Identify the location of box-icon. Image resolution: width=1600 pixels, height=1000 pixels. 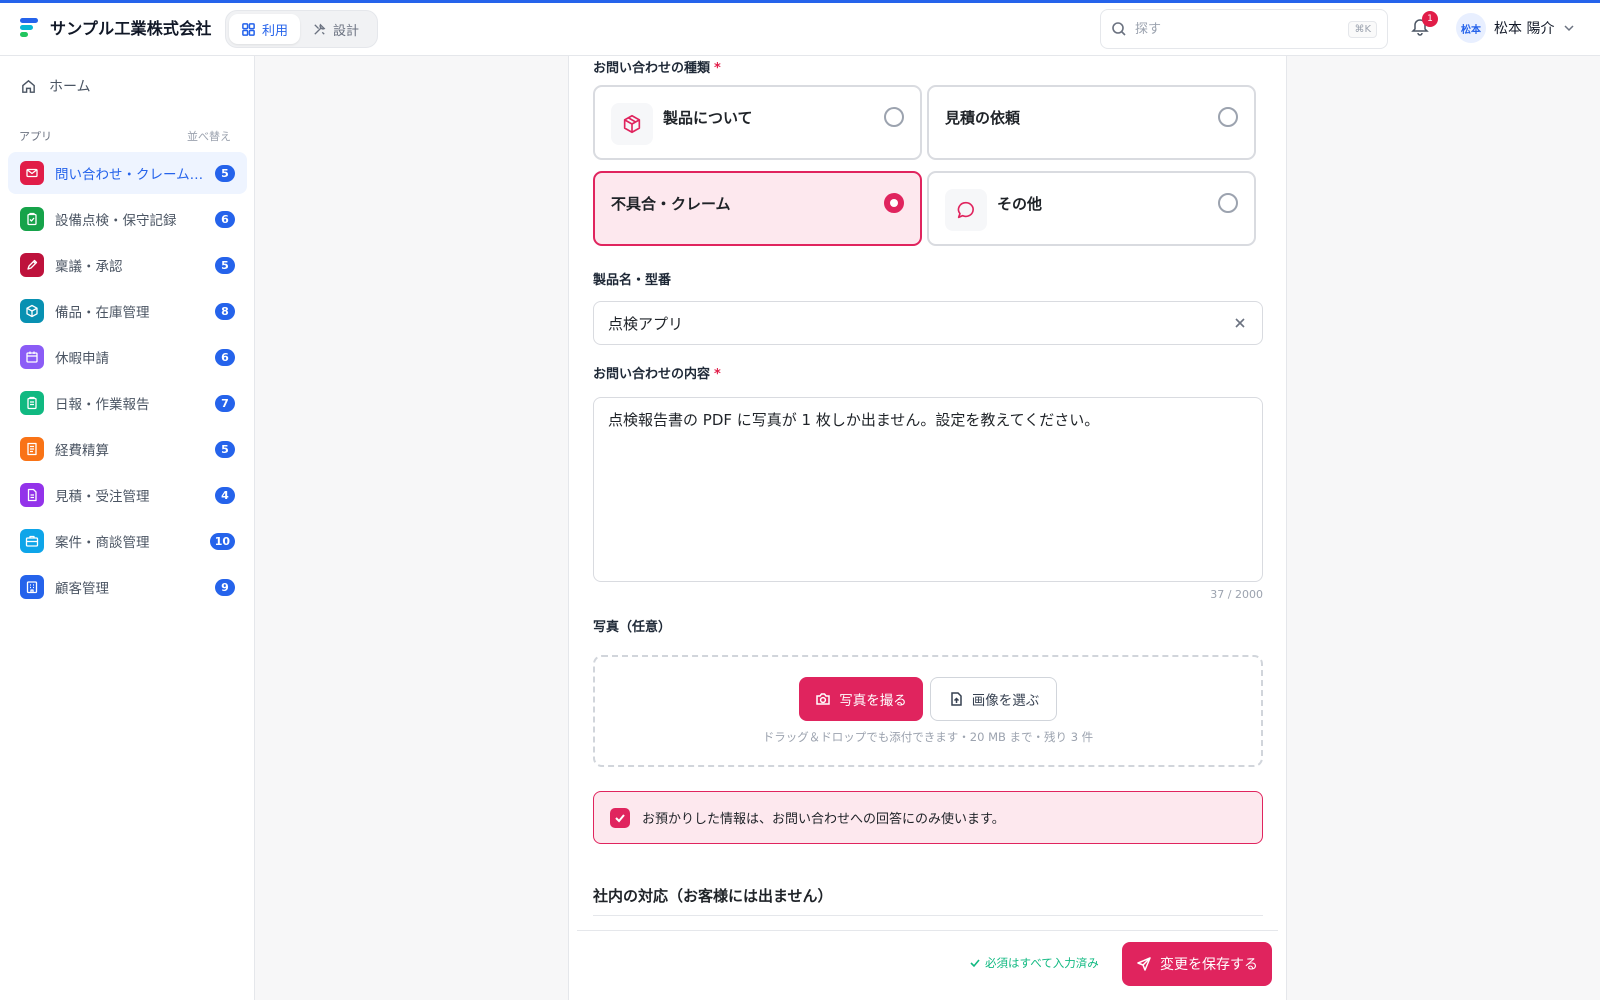
(632, 124).